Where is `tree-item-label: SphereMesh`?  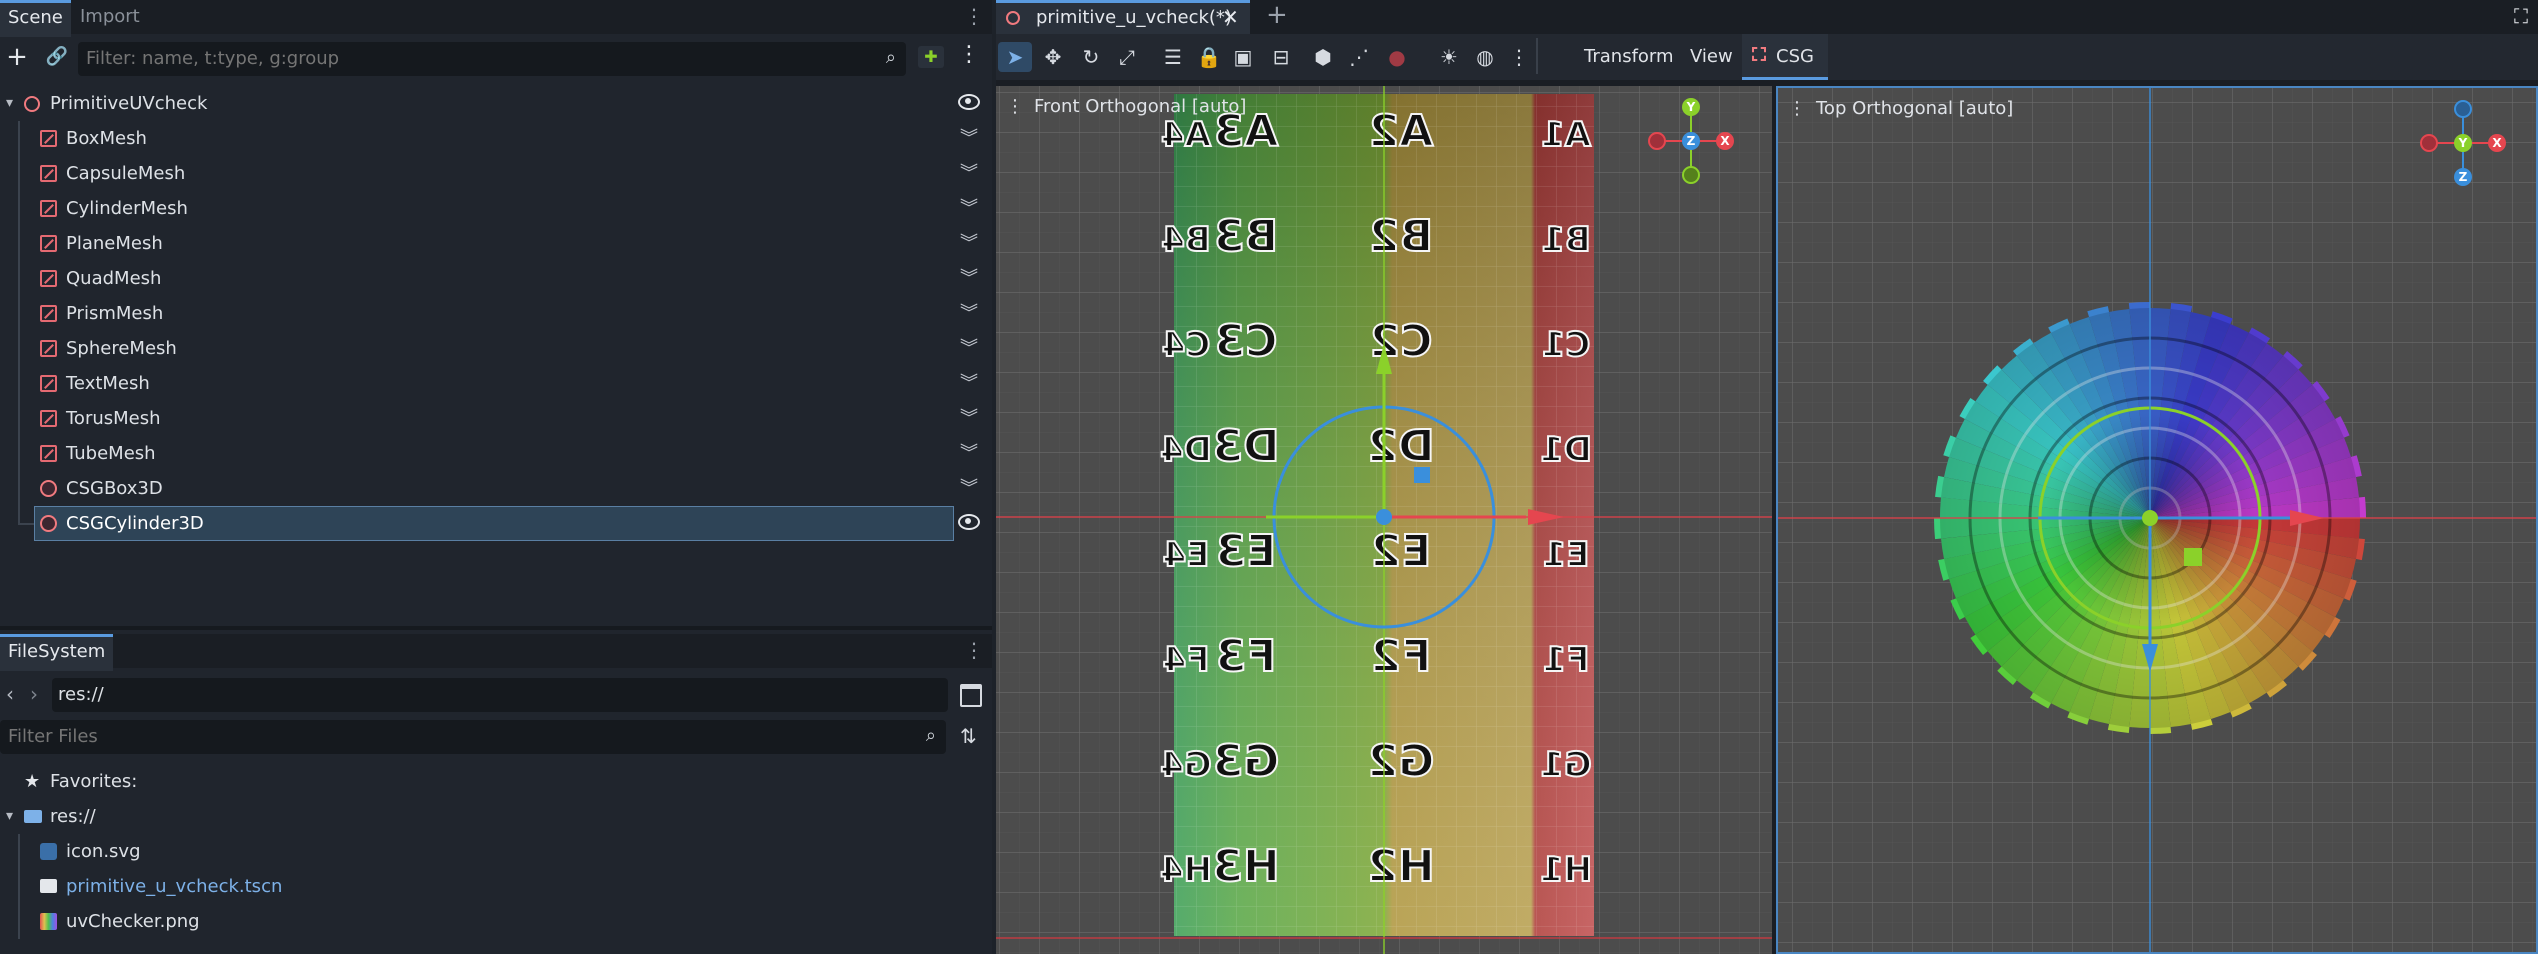
tree-item-label: SphereMesh is located at coordinates (121, 348).